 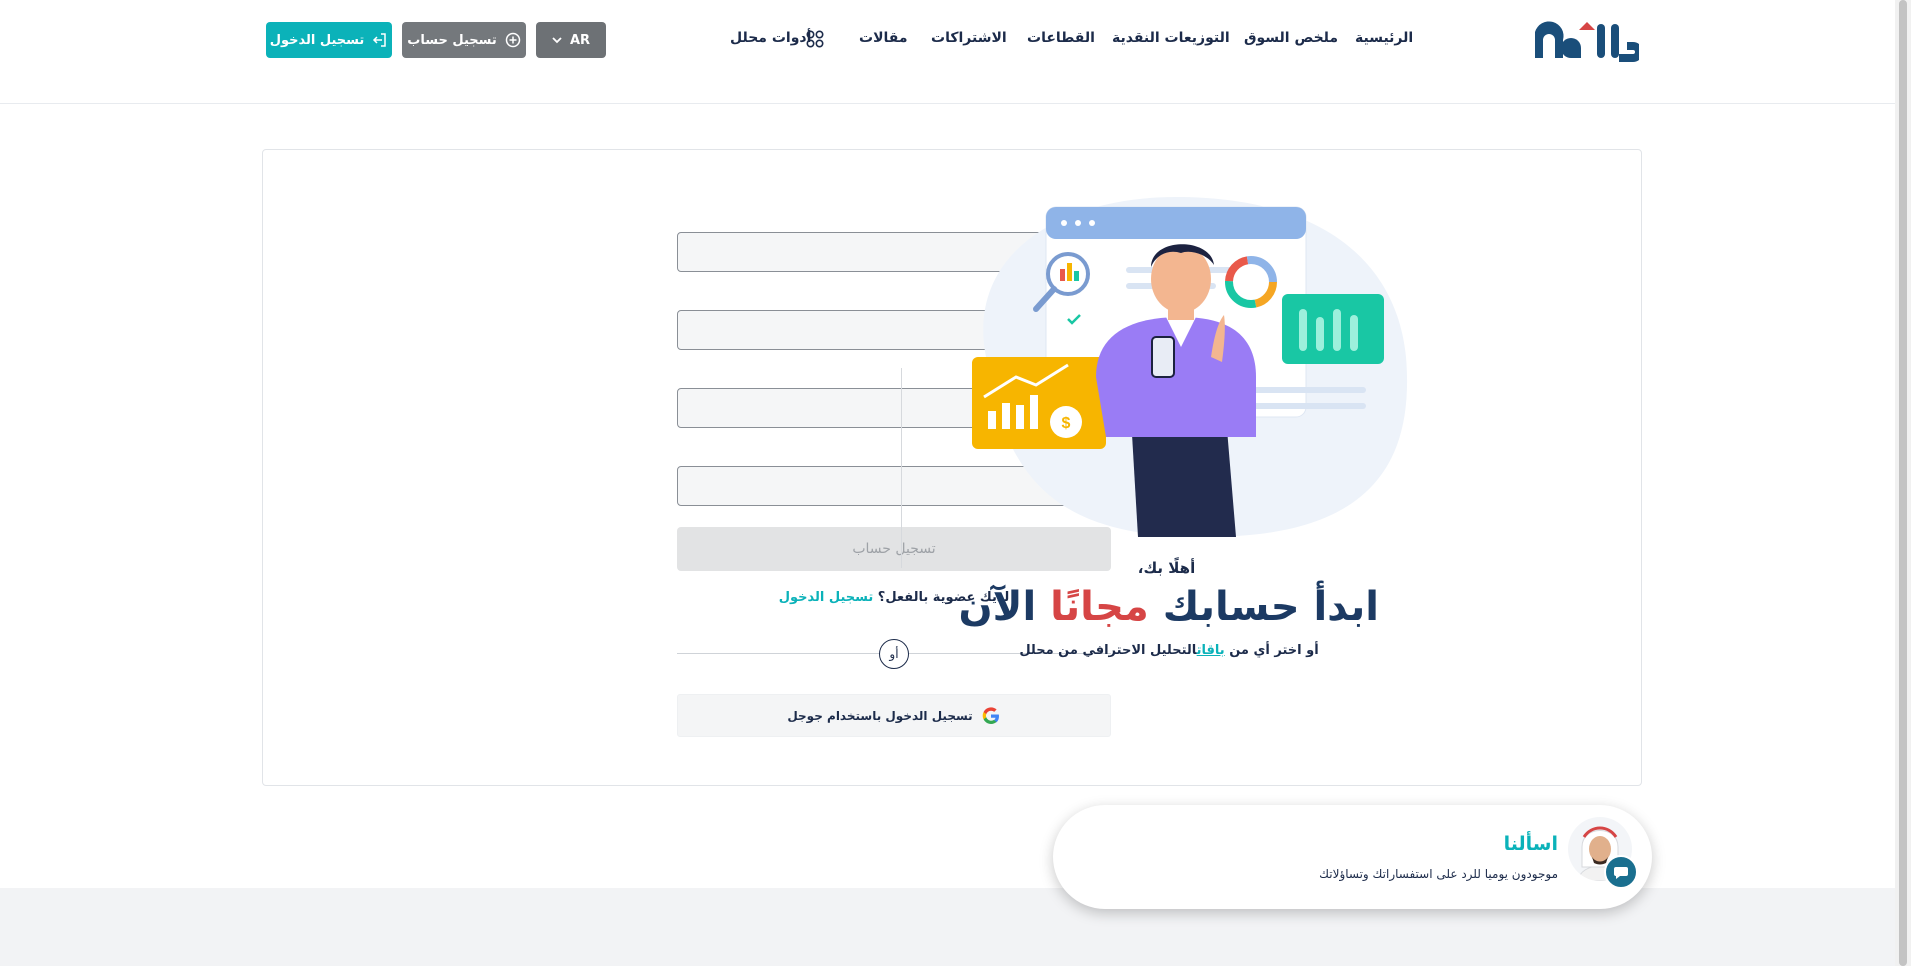 What do you see at coordinates (557, 40) in the screenshot?
I see `chevron-down-icon` at bounding box center [557, 40].